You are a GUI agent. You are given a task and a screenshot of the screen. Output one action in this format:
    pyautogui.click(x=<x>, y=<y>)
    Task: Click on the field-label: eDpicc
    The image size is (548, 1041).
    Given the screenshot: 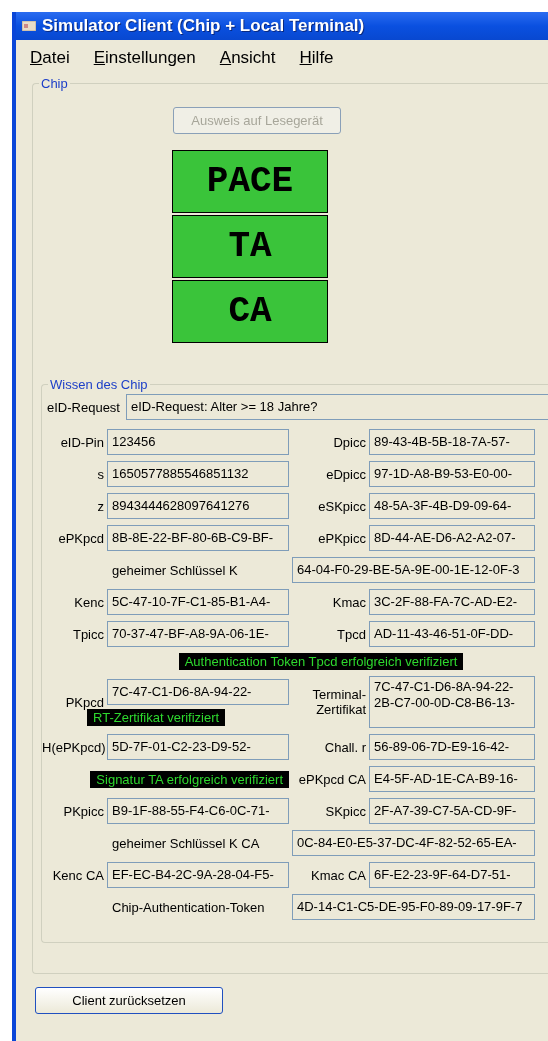 What is the action you would take?
    pyautogui.click(x=345, y=474)
    